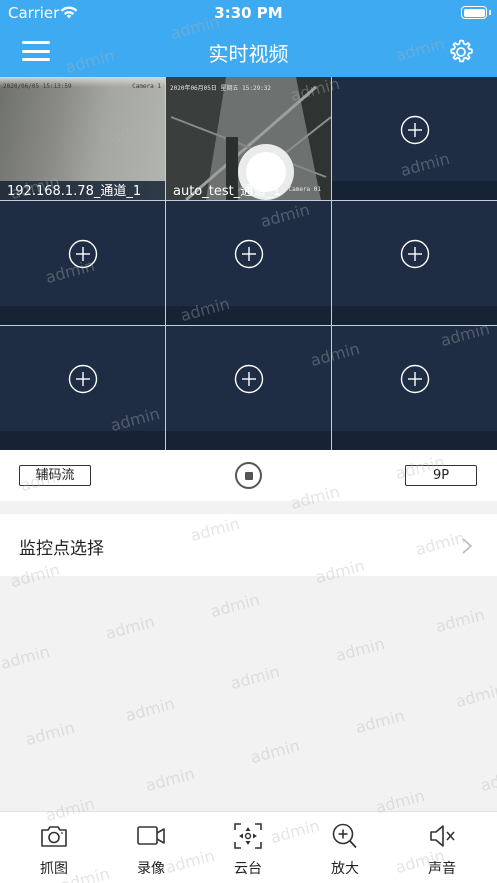 Image resolution: width=497 pixels, height=883 pixels. I want to click on record-button: 录像, so click(151, 847).